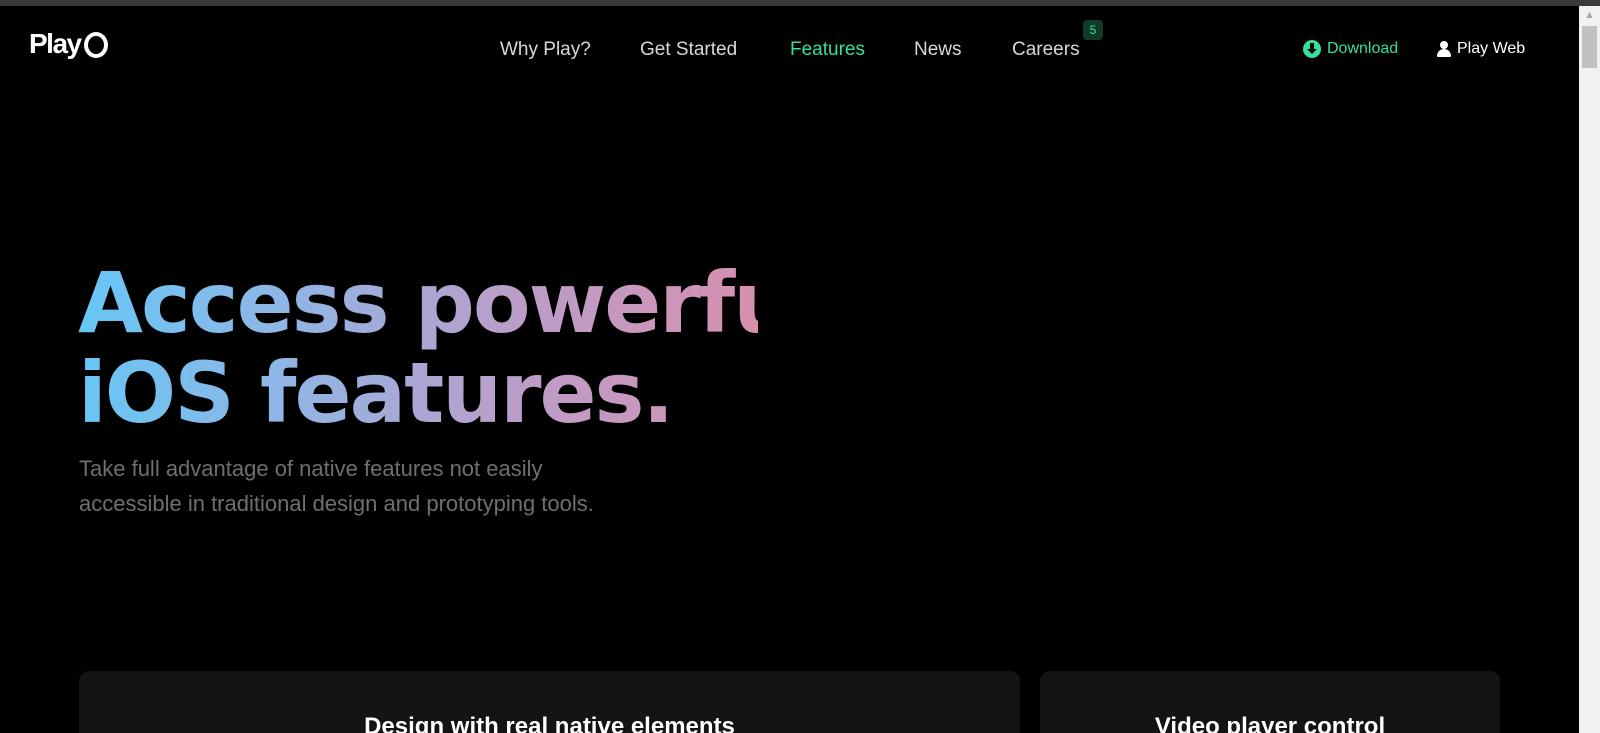  What do you see at coordinates (688, 50) in the screenshot?
I see `nav-item-get-started: Get Started` at bounding box center [688, 50].